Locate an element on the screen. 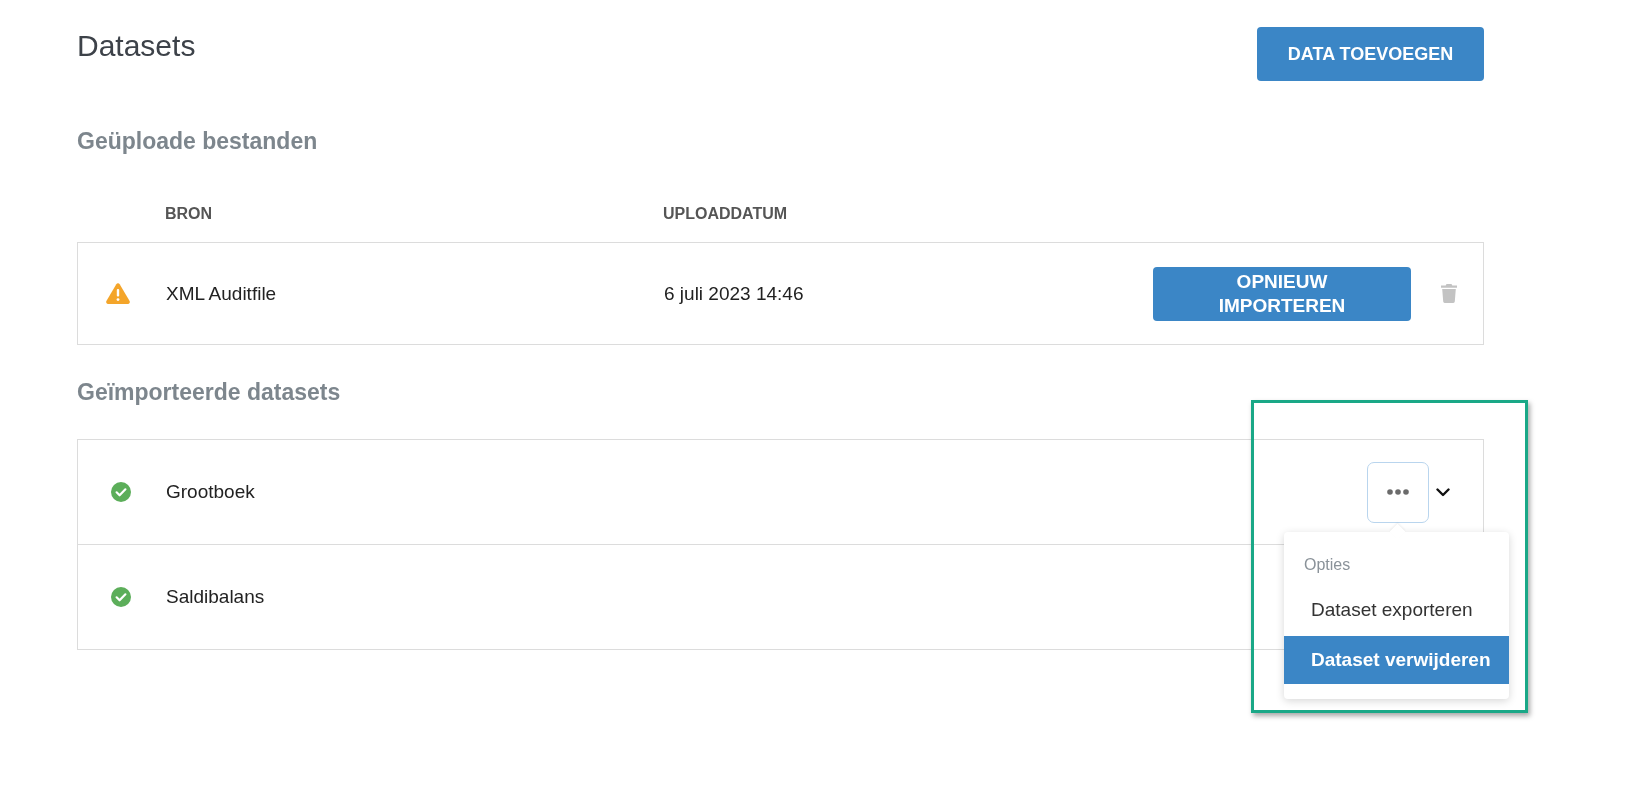 This screenshot has height=794, width=1646. dots-icon is located at coordinates (1398, 492).